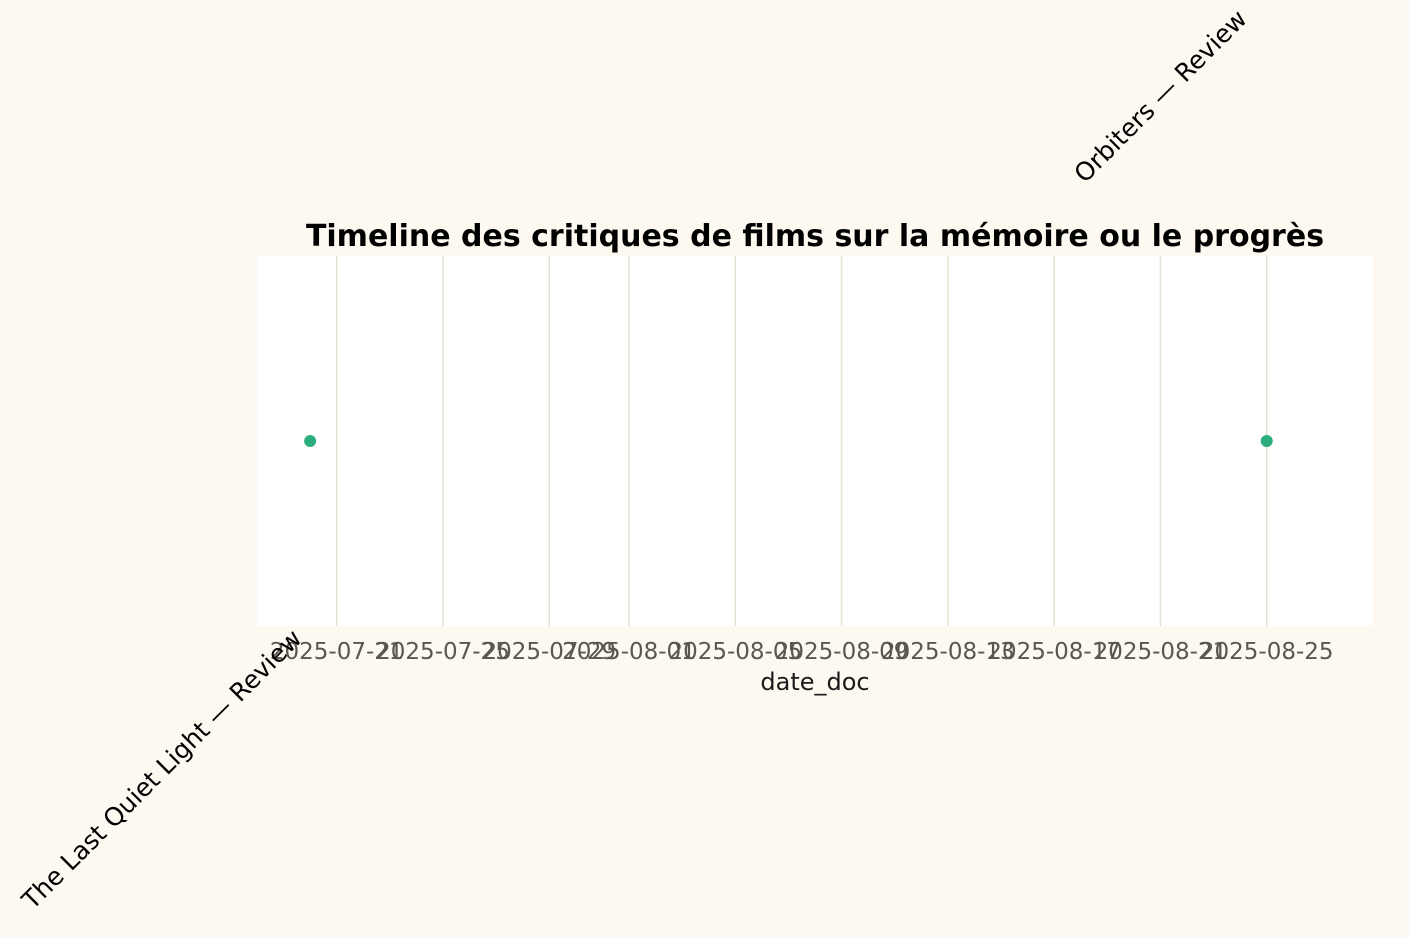 The height and width of the screenshot is (937, 1409). What do you see at coordinates (814, 682) in the screenshot?
I see `x-axis-label: date_doc` at bounding box center [814, 682].